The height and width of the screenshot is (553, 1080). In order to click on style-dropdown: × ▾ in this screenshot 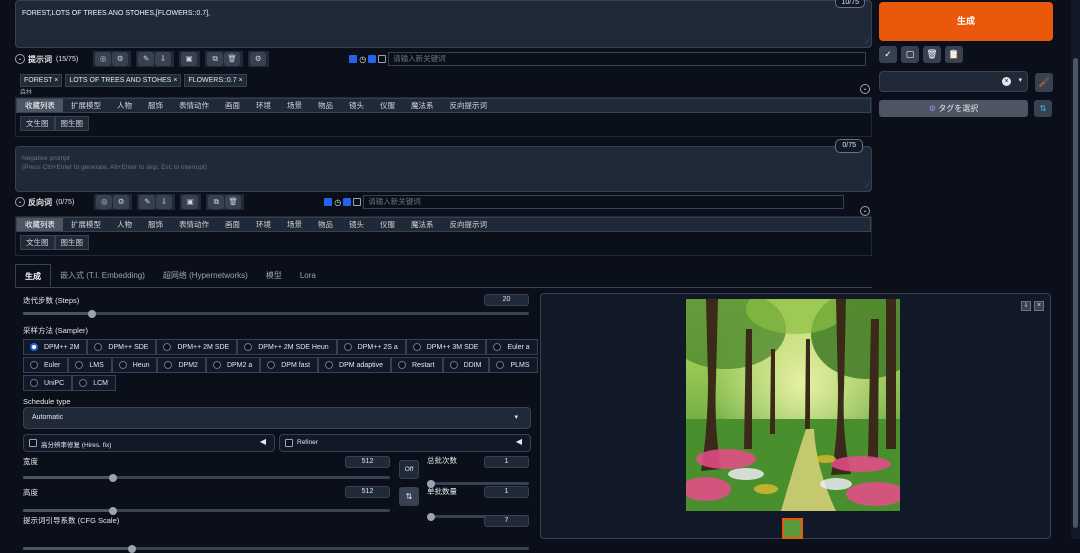, I will do `click(953, 81)`.